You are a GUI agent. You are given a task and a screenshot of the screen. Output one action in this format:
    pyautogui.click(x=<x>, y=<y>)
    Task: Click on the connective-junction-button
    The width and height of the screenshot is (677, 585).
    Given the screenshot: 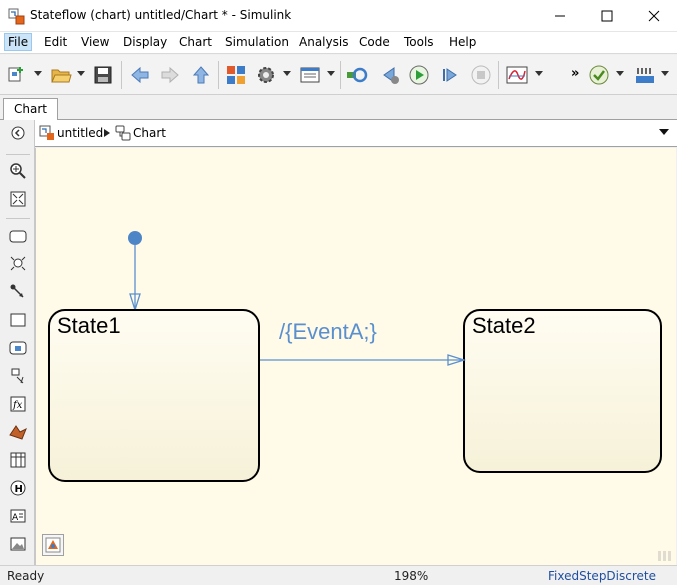 What is the action you would take?
    pyautogui.click(x=18, y=292)
    